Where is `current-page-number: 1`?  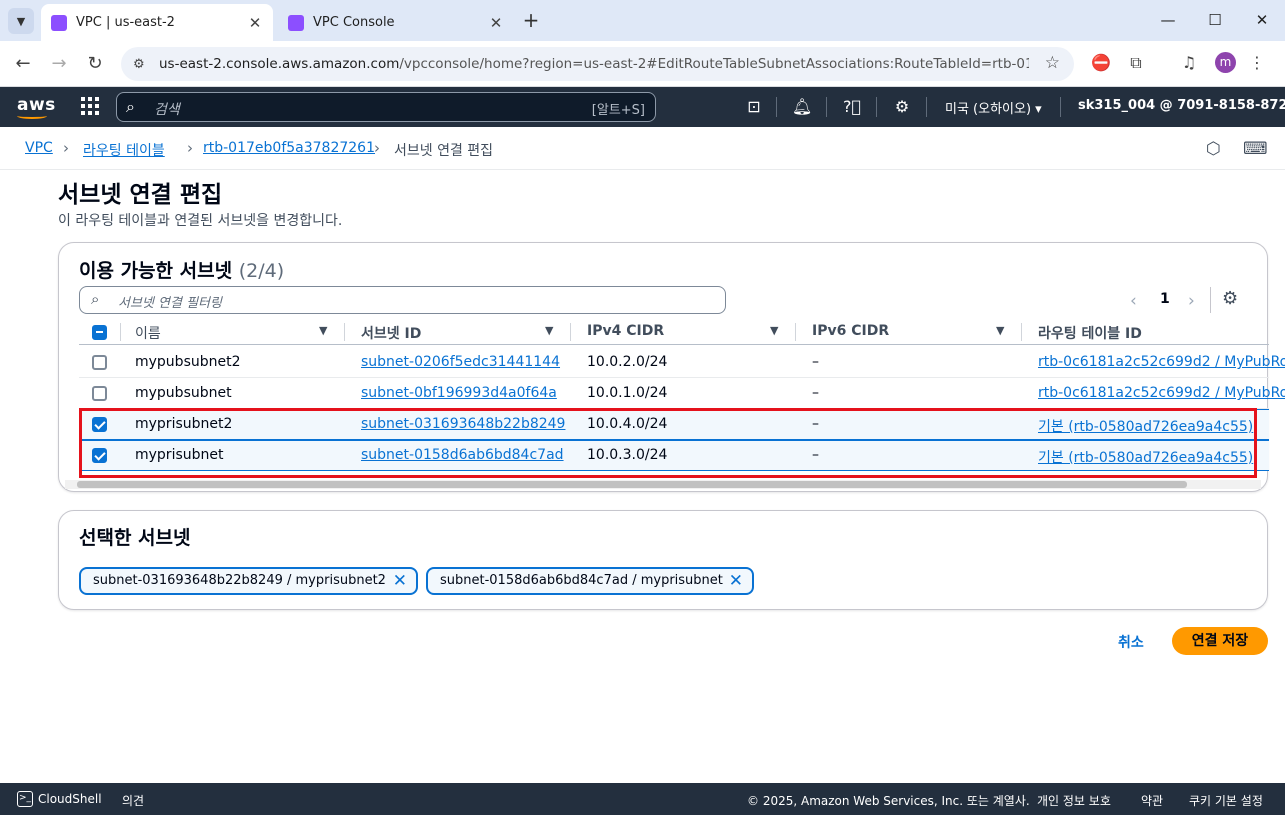 current-page-number: 1 is located at coordinates (1165, 299).